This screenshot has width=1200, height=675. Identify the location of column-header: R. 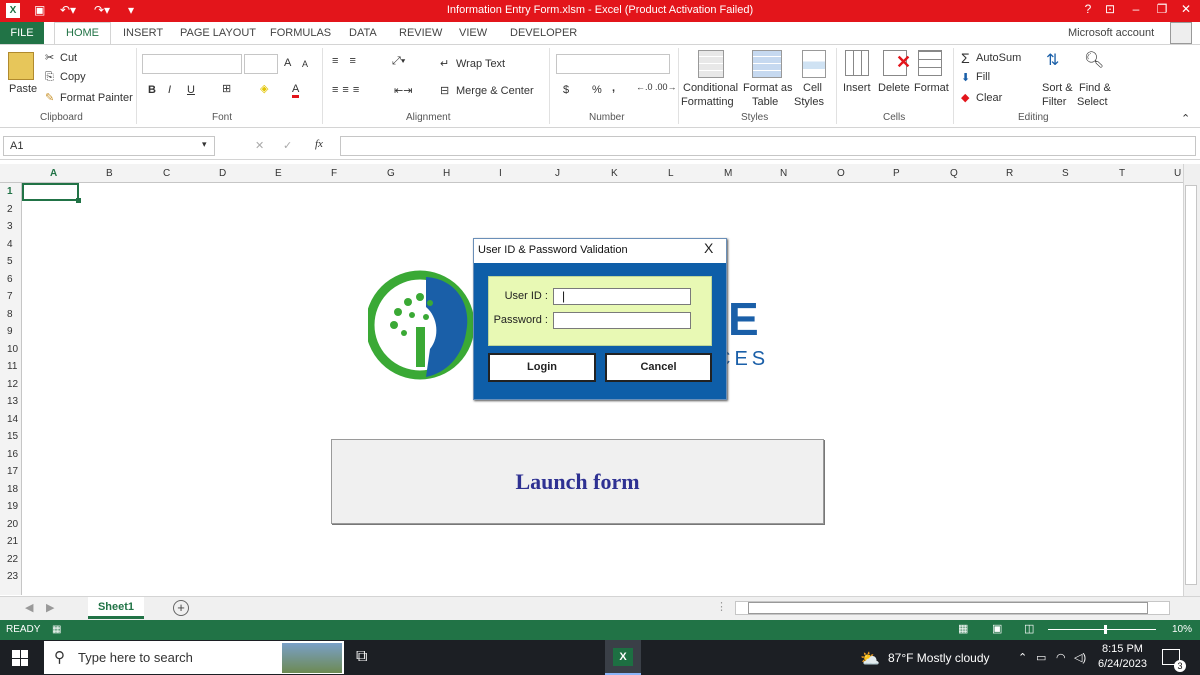
(1009, 173).